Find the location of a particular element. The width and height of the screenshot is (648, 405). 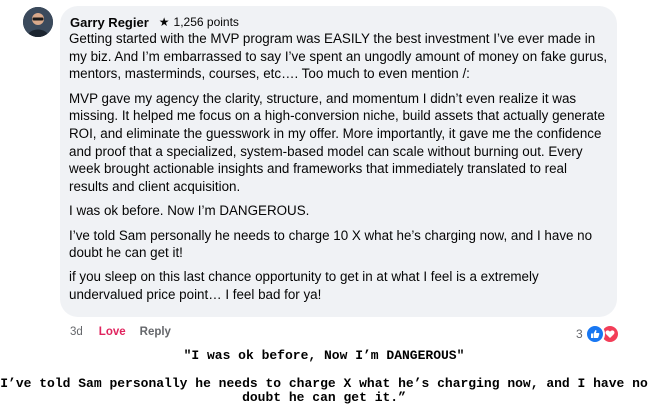

comment-actions: 3d Love Reply is located at coordinates (120, 332).